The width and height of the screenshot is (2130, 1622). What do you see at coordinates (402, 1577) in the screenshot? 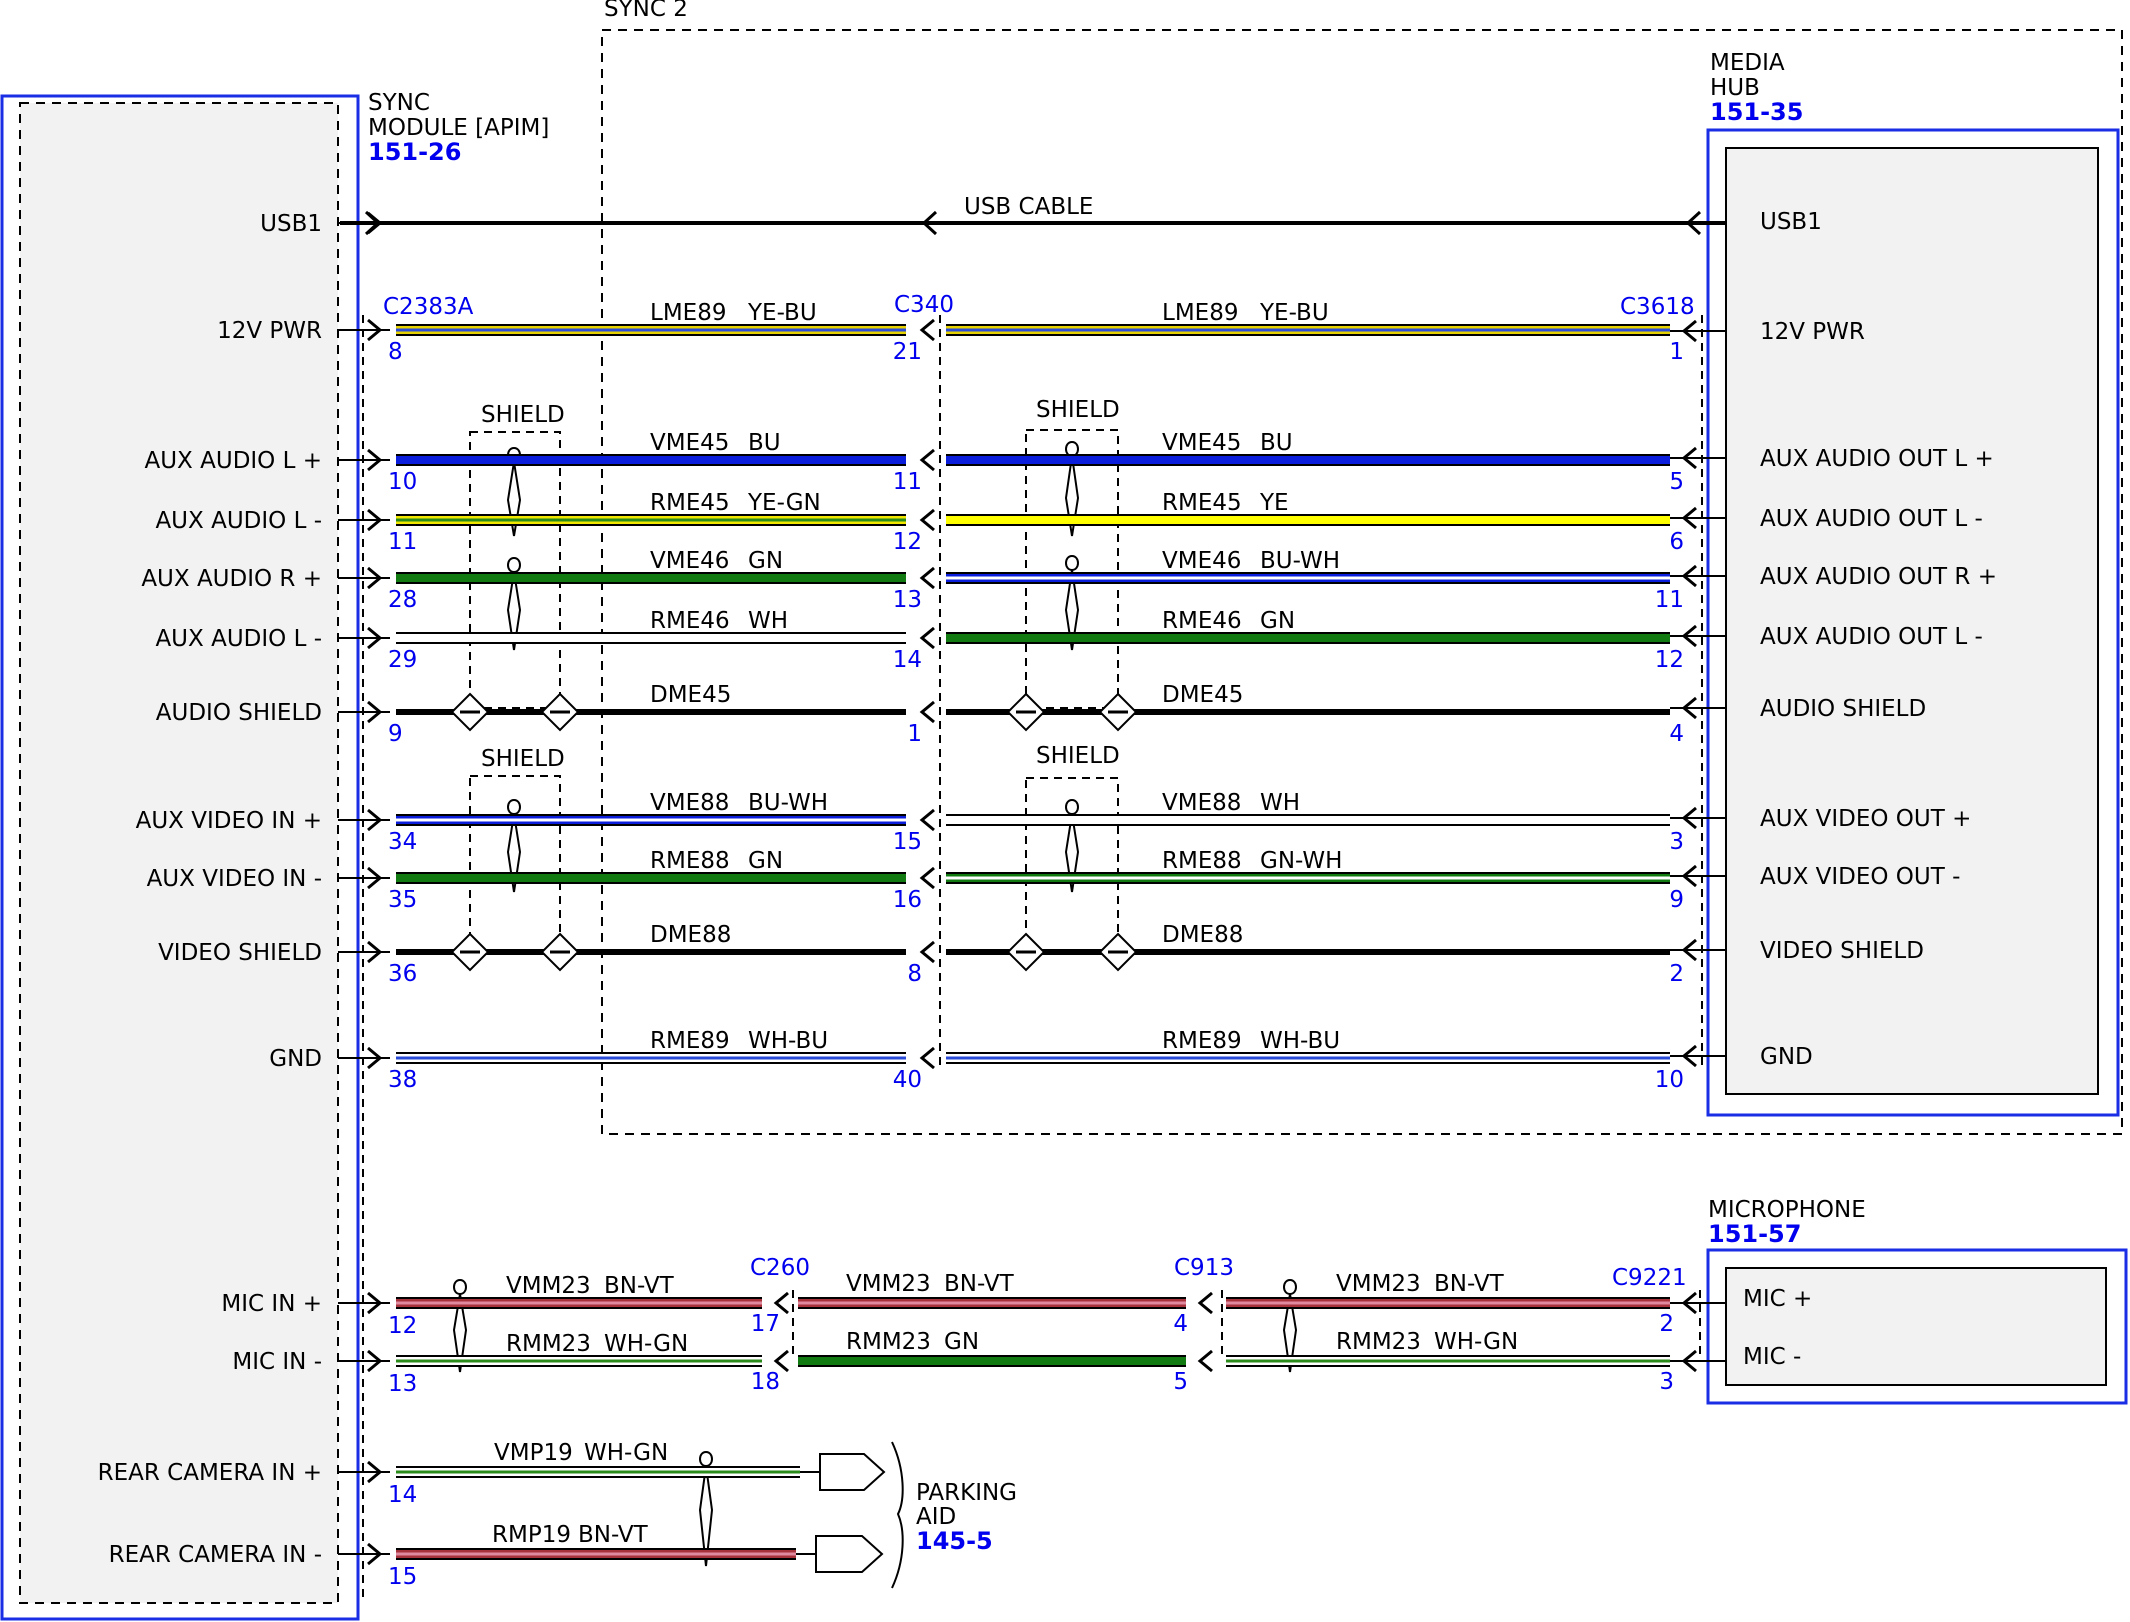
I see `camera-pin-sync: 15` at bounding box center [402, 1577].